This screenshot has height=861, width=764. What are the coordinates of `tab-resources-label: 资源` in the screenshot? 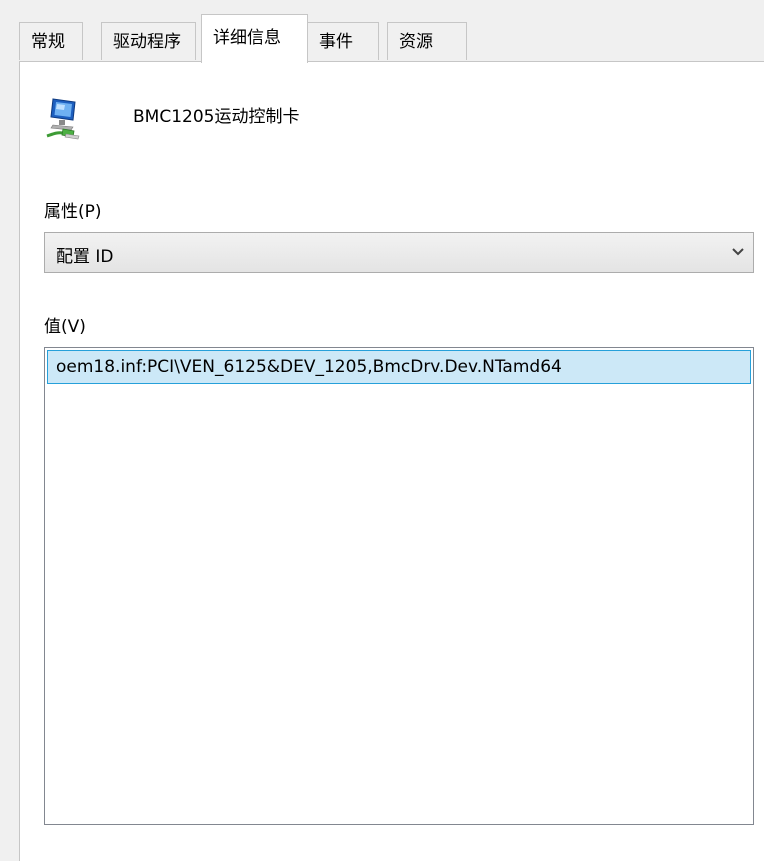 It's located at (416, 42).